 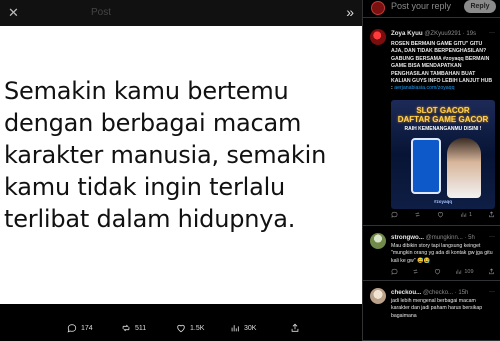 What do you see at coordinates (426, 166) in the screenshot?
I see `phone-graphic` at bounding box center [426, 166].